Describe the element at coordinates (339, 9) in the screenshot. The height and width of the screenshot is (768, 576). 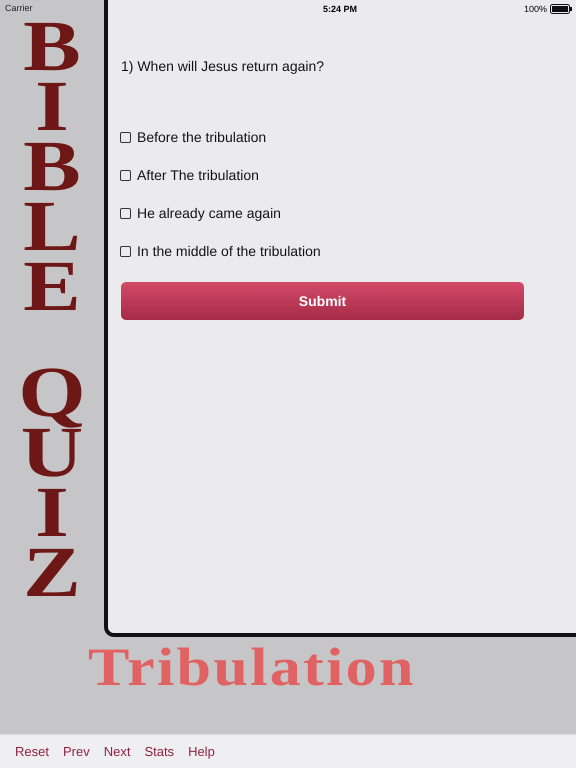
I see `status-time: 5:24 PM` at that location.